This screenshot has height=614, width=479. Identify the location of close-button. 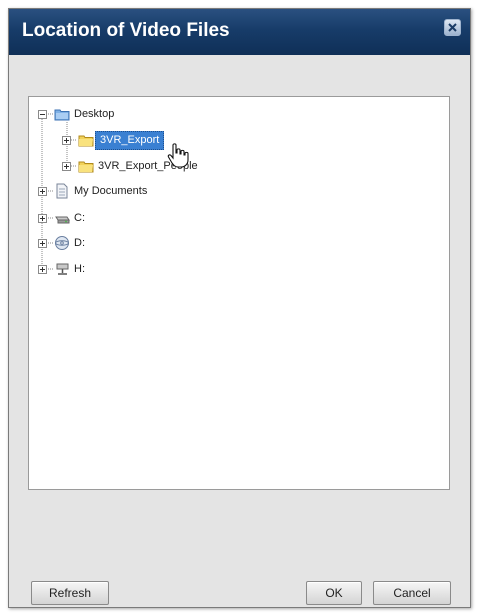
(452, 27).